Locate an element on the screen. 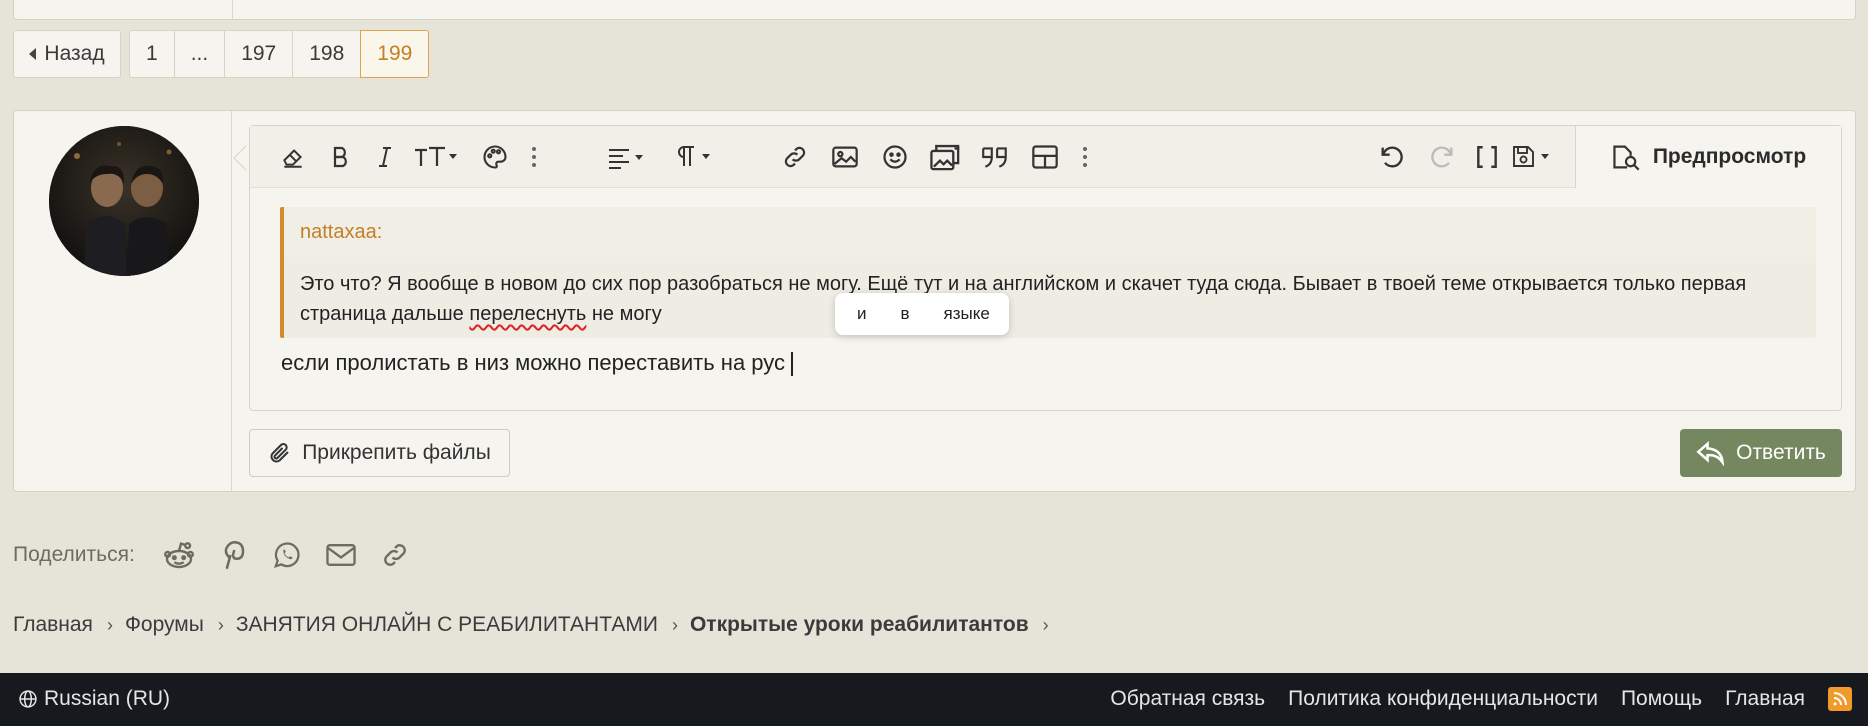 The image size is (1868, 726). redo-icon is located at coordinates (1442, 157).